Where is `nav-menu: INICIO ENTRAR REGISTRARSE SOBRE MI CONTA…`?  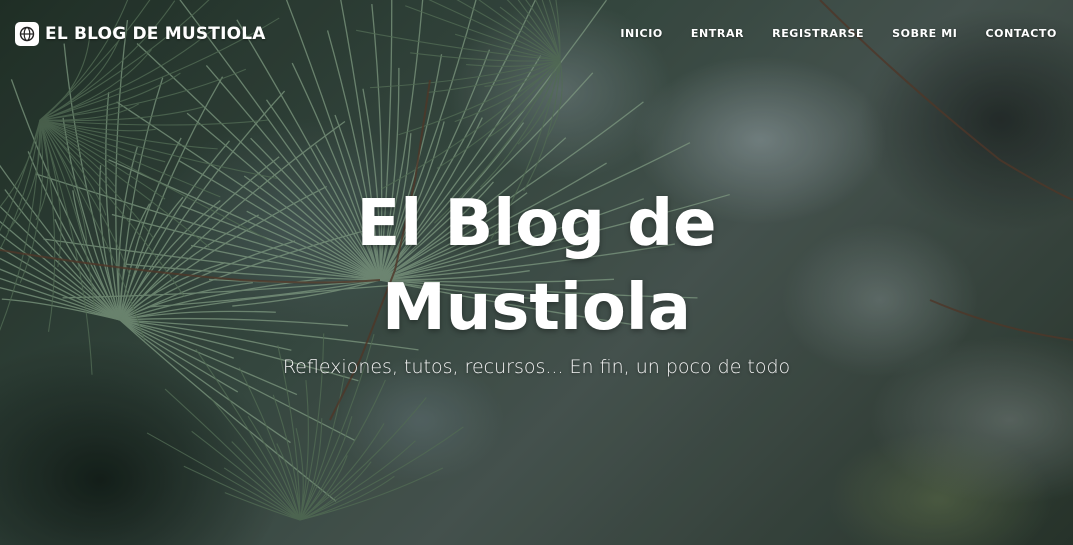 nav-menu: INICIO ENTRAR REGISTRARSE SOBRE MI CONTA… is located at coordinates (824, 33).